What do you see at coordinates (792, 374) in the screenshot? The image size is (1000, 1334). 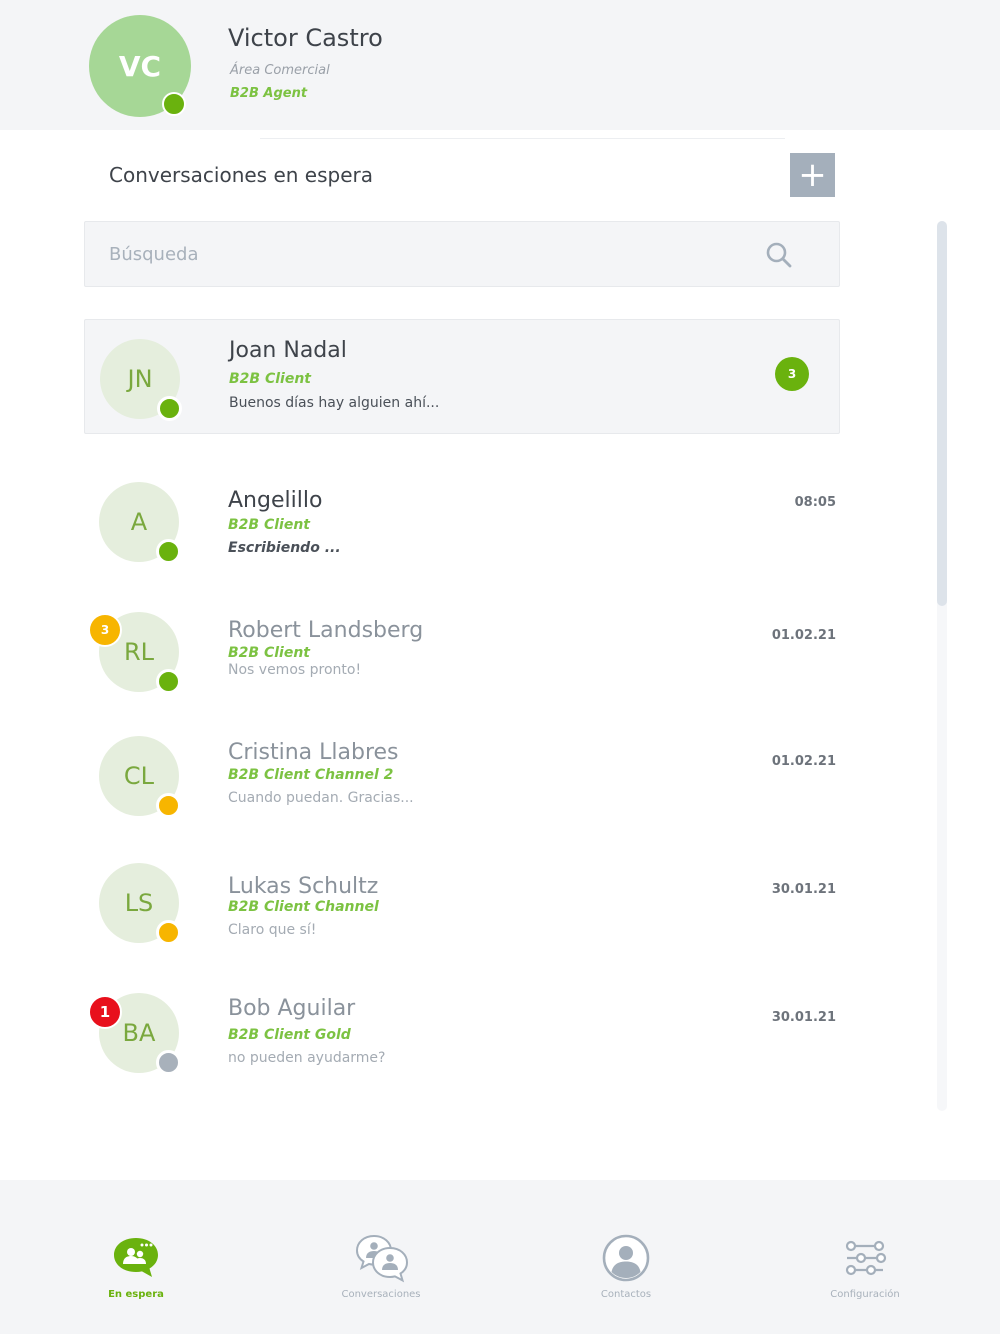 I see `unread-count-badge: 3` at bounding box center [792, 374].